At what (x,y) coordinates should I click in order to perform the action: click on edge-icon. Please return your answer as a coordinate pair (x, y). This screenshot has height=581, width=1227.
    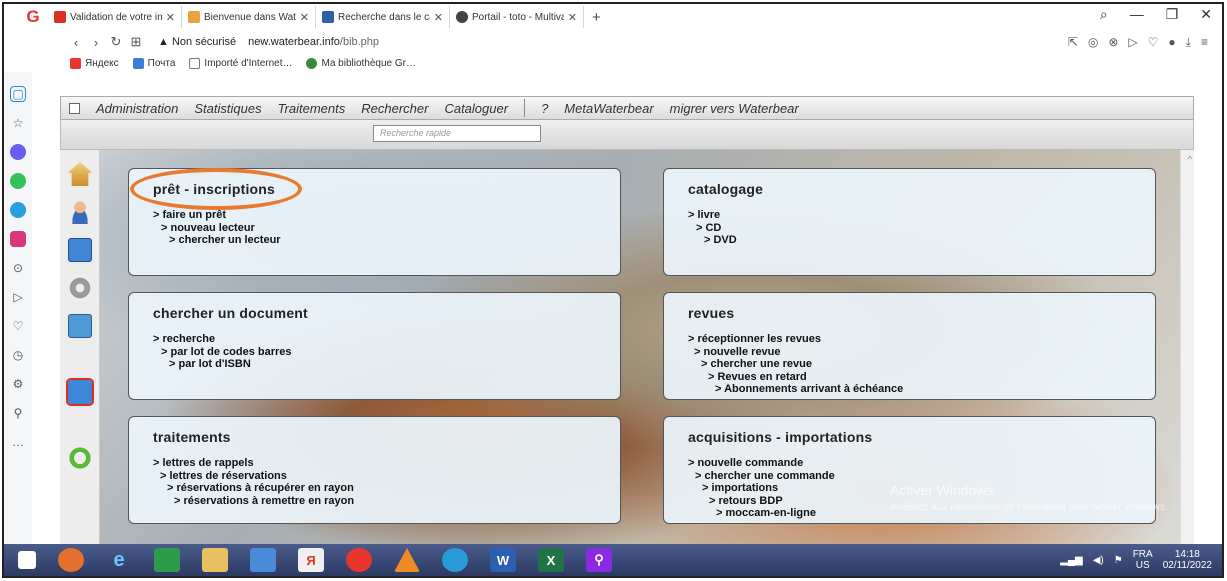
    Looking at the image, I should click on (455, 560).